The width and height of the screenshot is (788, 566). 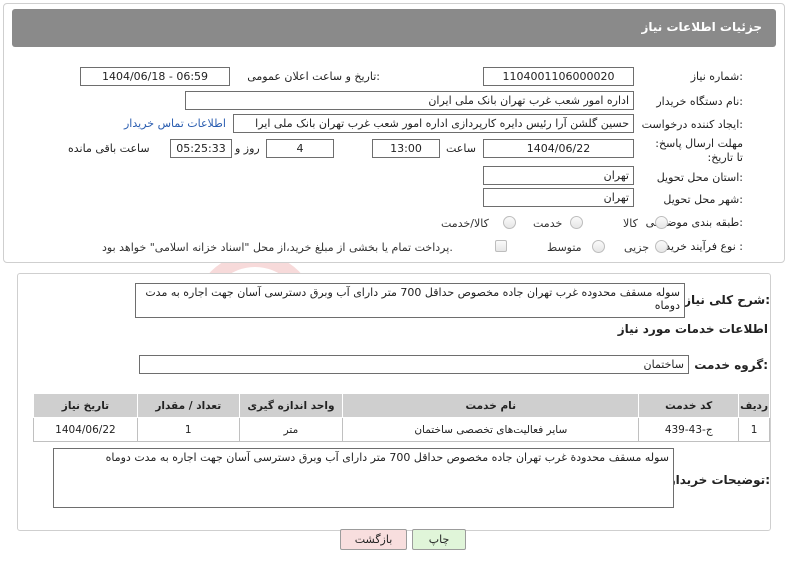 I want to click on deadline-time-field: 13:00, so click(x=406, y=148).